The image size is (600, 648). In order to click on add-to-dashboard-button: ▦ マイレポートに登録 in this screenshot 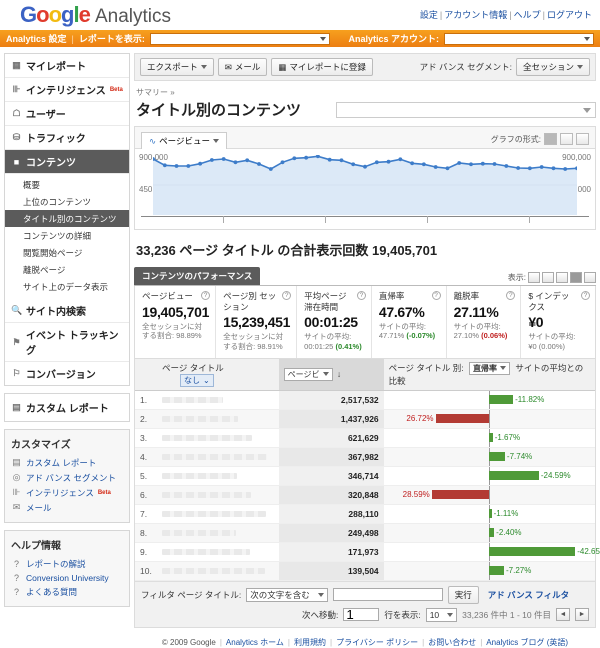, I will do `click(322, 67)`.